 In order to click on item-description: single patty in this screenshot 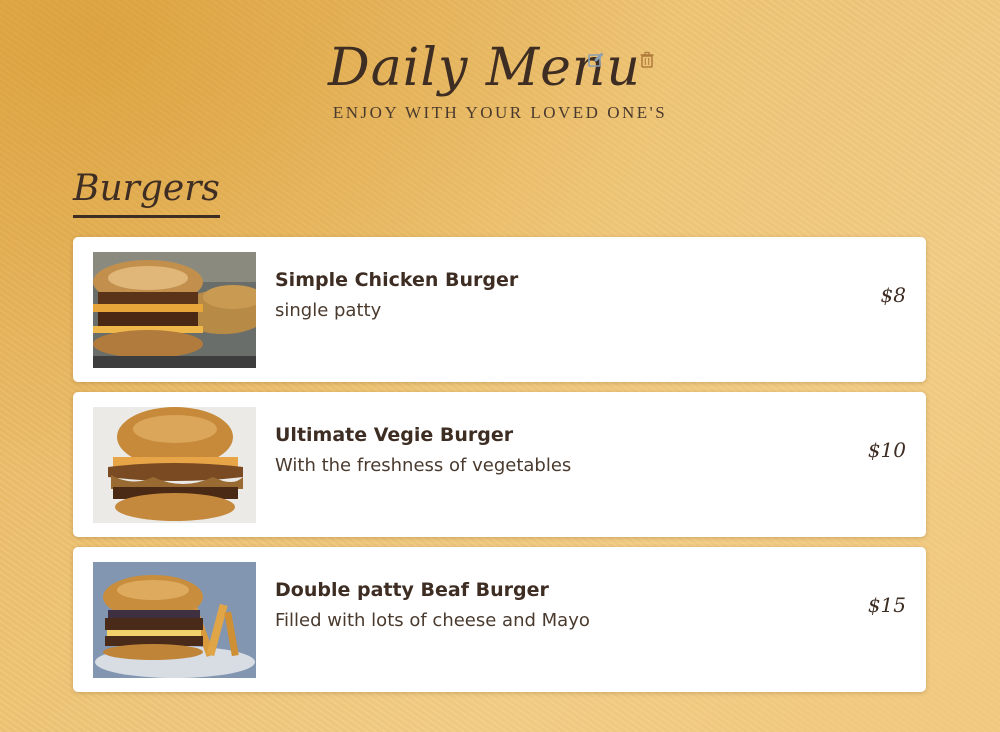, I will do `click(328, 310)`.